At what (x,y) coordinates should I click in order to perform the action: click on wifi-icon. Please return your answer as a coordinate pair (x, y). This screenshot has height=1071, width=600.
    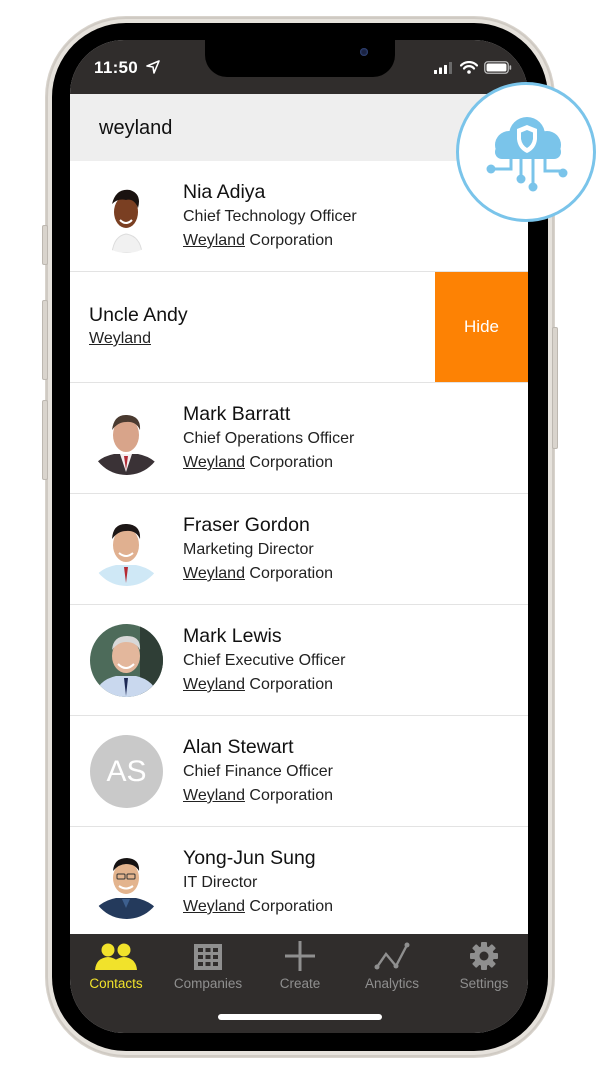
    Looking at the image, I should click on (469, 67).